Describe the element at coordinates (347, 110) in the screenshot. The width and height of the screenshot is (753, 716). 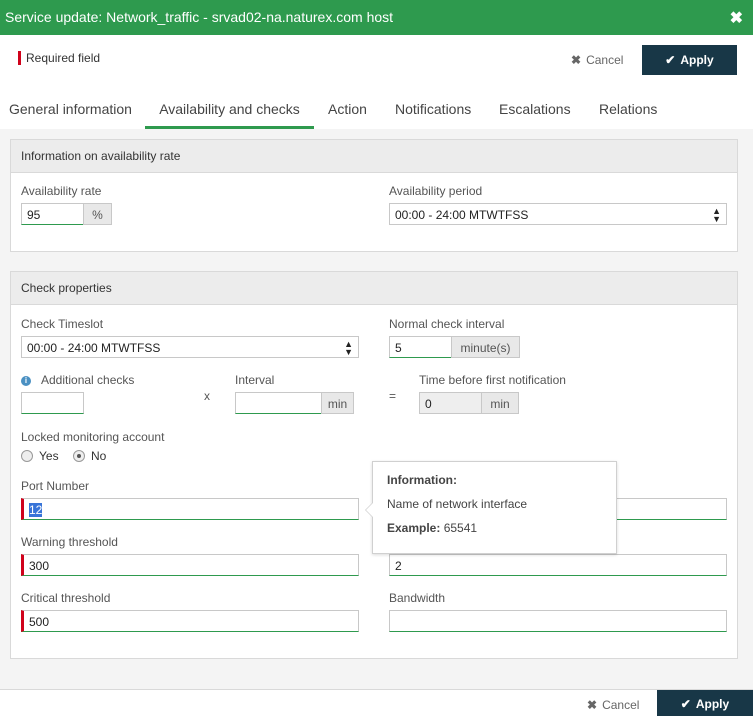
I see `tab-action: Action` at that location.